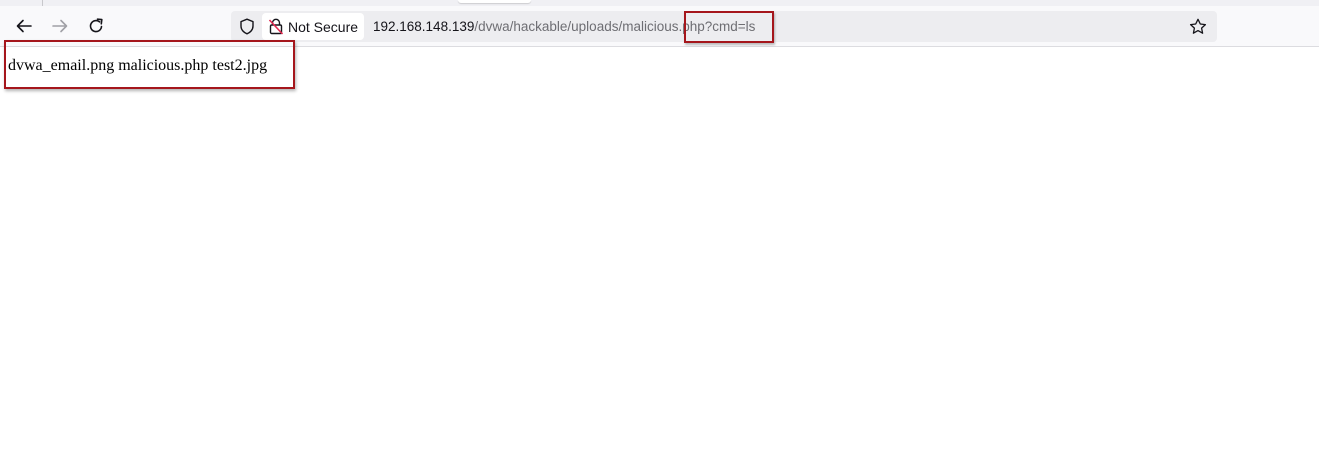 Image resolution: width=1319 pixels, height=454 pixels. I want to click on reload-icon, so click(96, 25).